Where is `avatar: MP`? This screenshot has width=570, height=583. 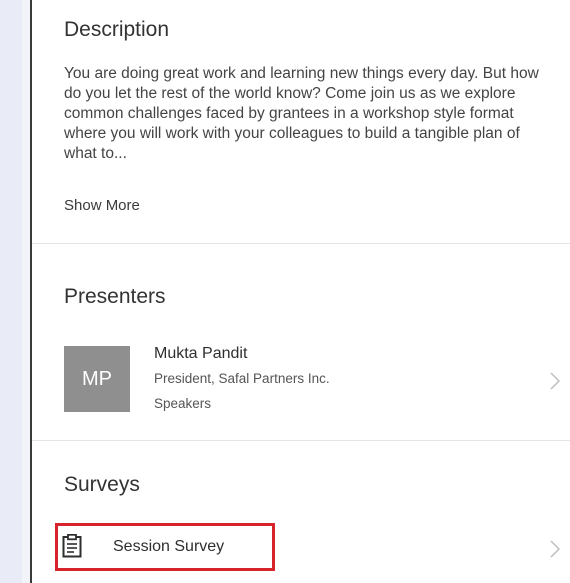 avatar: MP is located at coordinates (97, 379).